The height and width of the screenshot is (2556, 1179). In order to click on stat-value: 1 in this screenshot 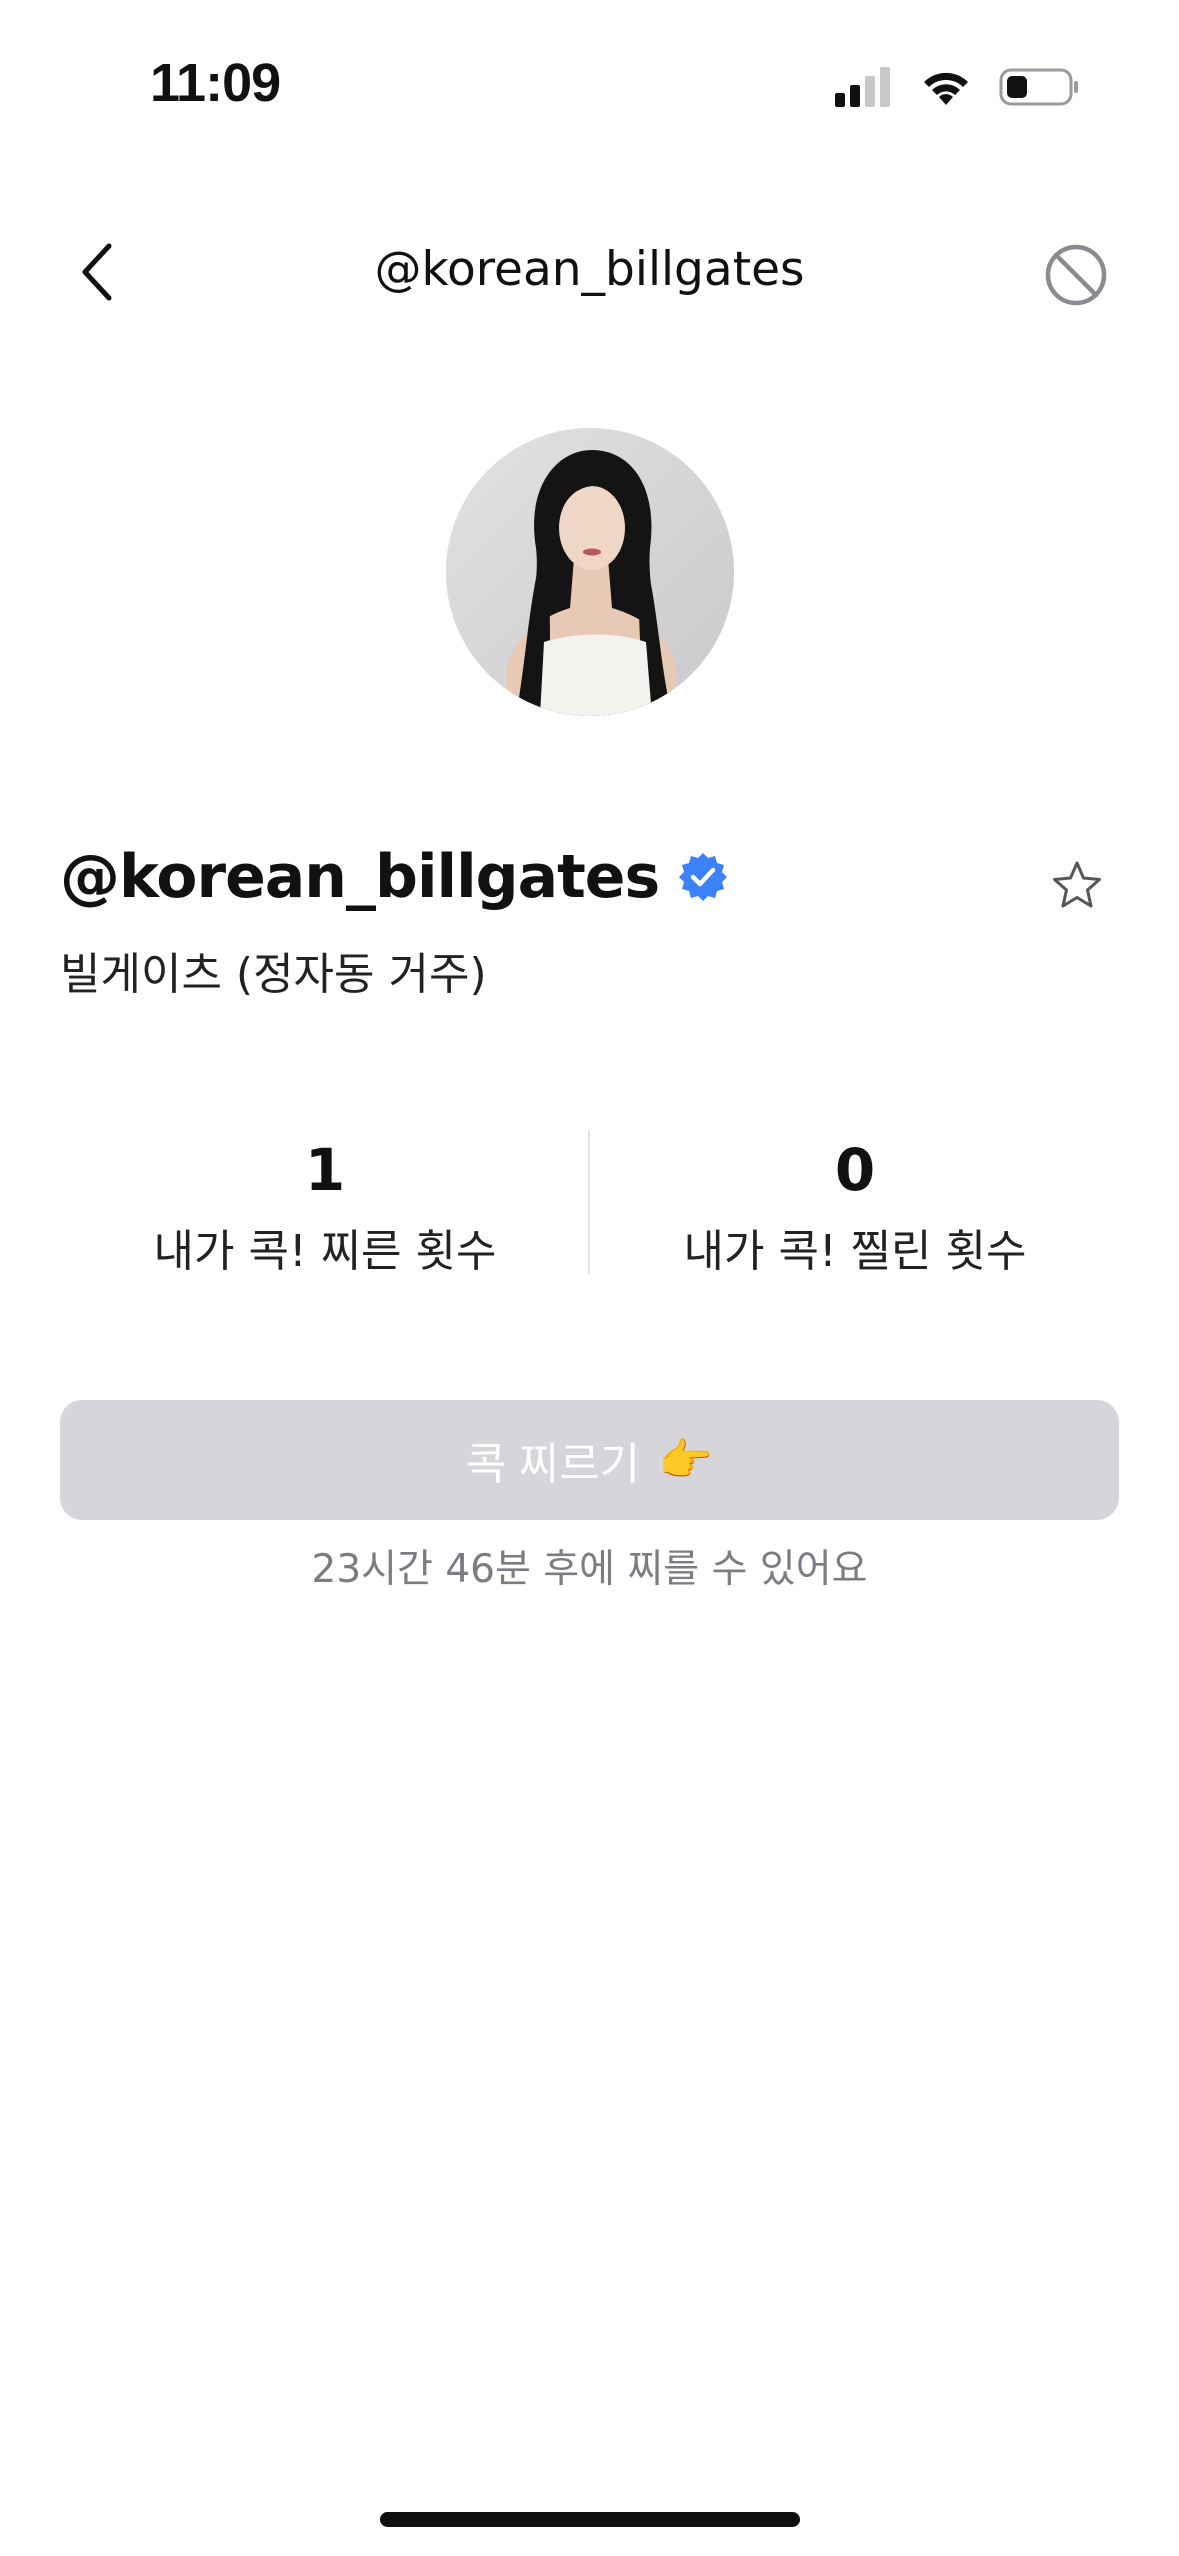, I will do `click(325, 1170)`.